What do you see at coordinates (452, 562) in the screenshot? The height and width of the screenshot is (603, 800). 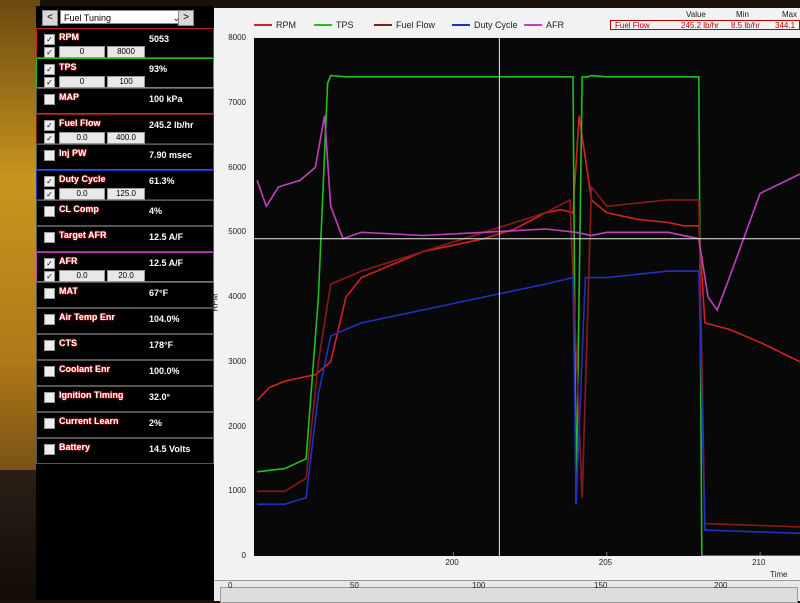 I see `x-tick-label: 200` at bounding box center [452, 562].